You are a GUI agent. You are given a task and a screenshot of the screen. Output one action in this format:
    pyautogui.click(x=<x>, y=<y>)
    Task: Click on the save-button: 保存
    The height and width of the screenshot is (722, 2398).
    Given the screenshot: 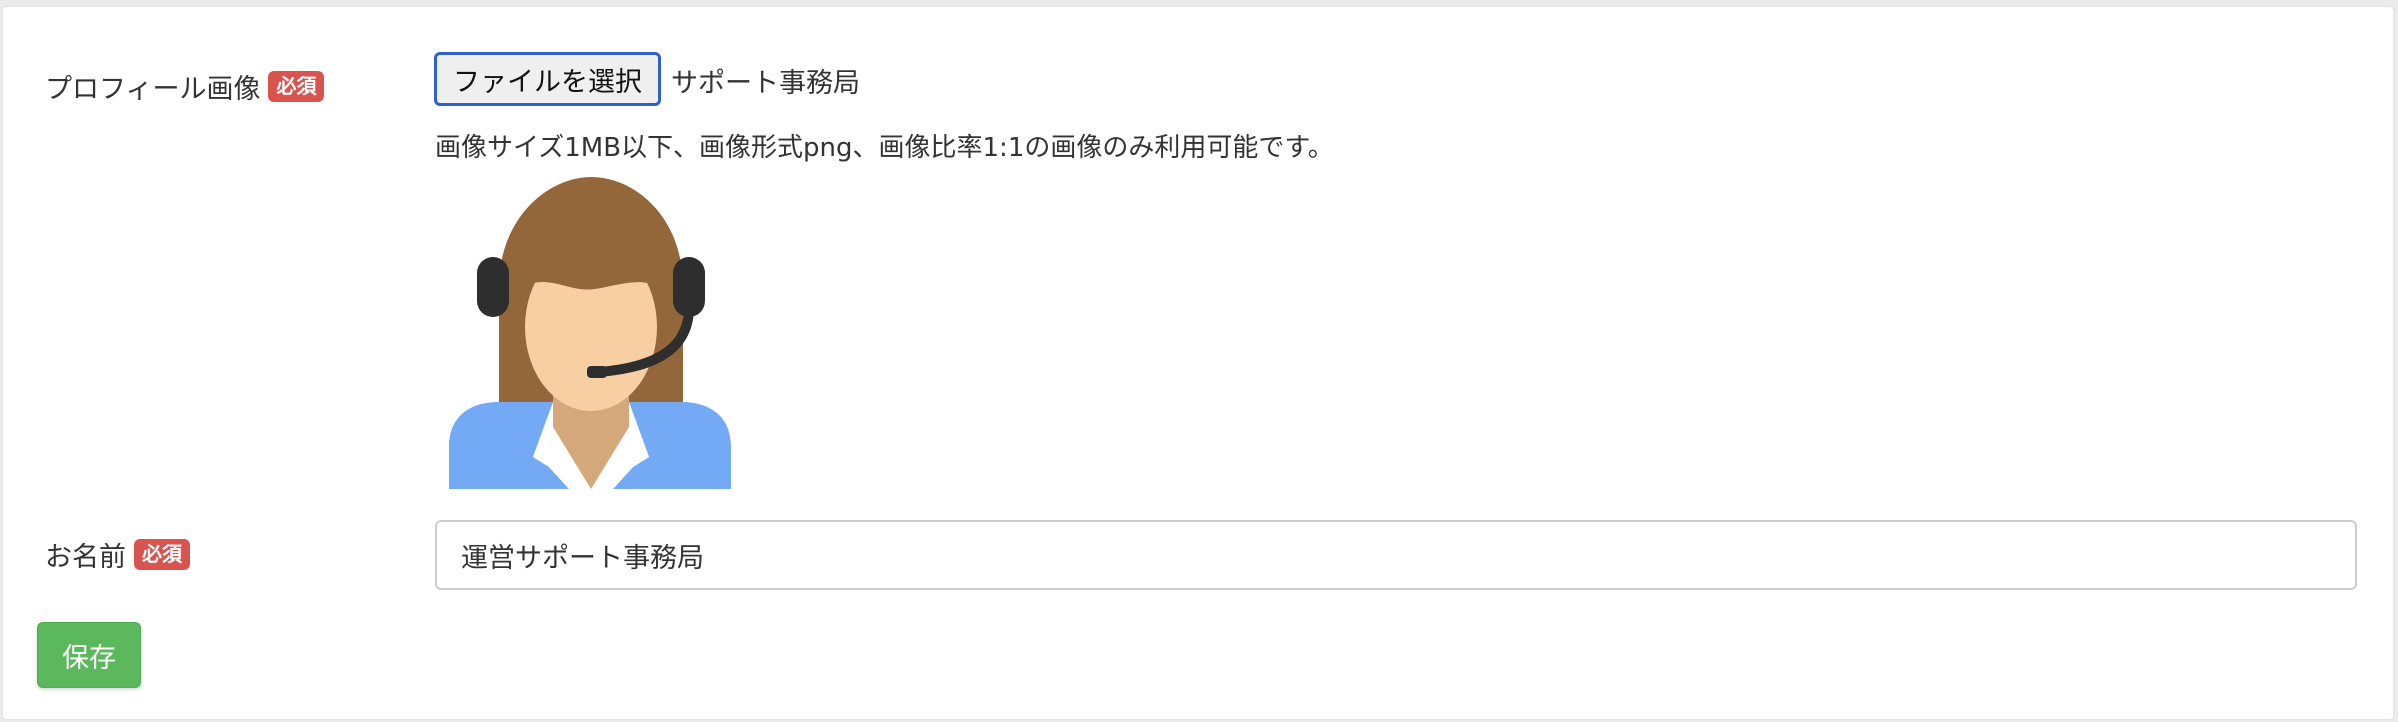 What is the action you would take?
    pyautogui.click(x=89, y=655)
    